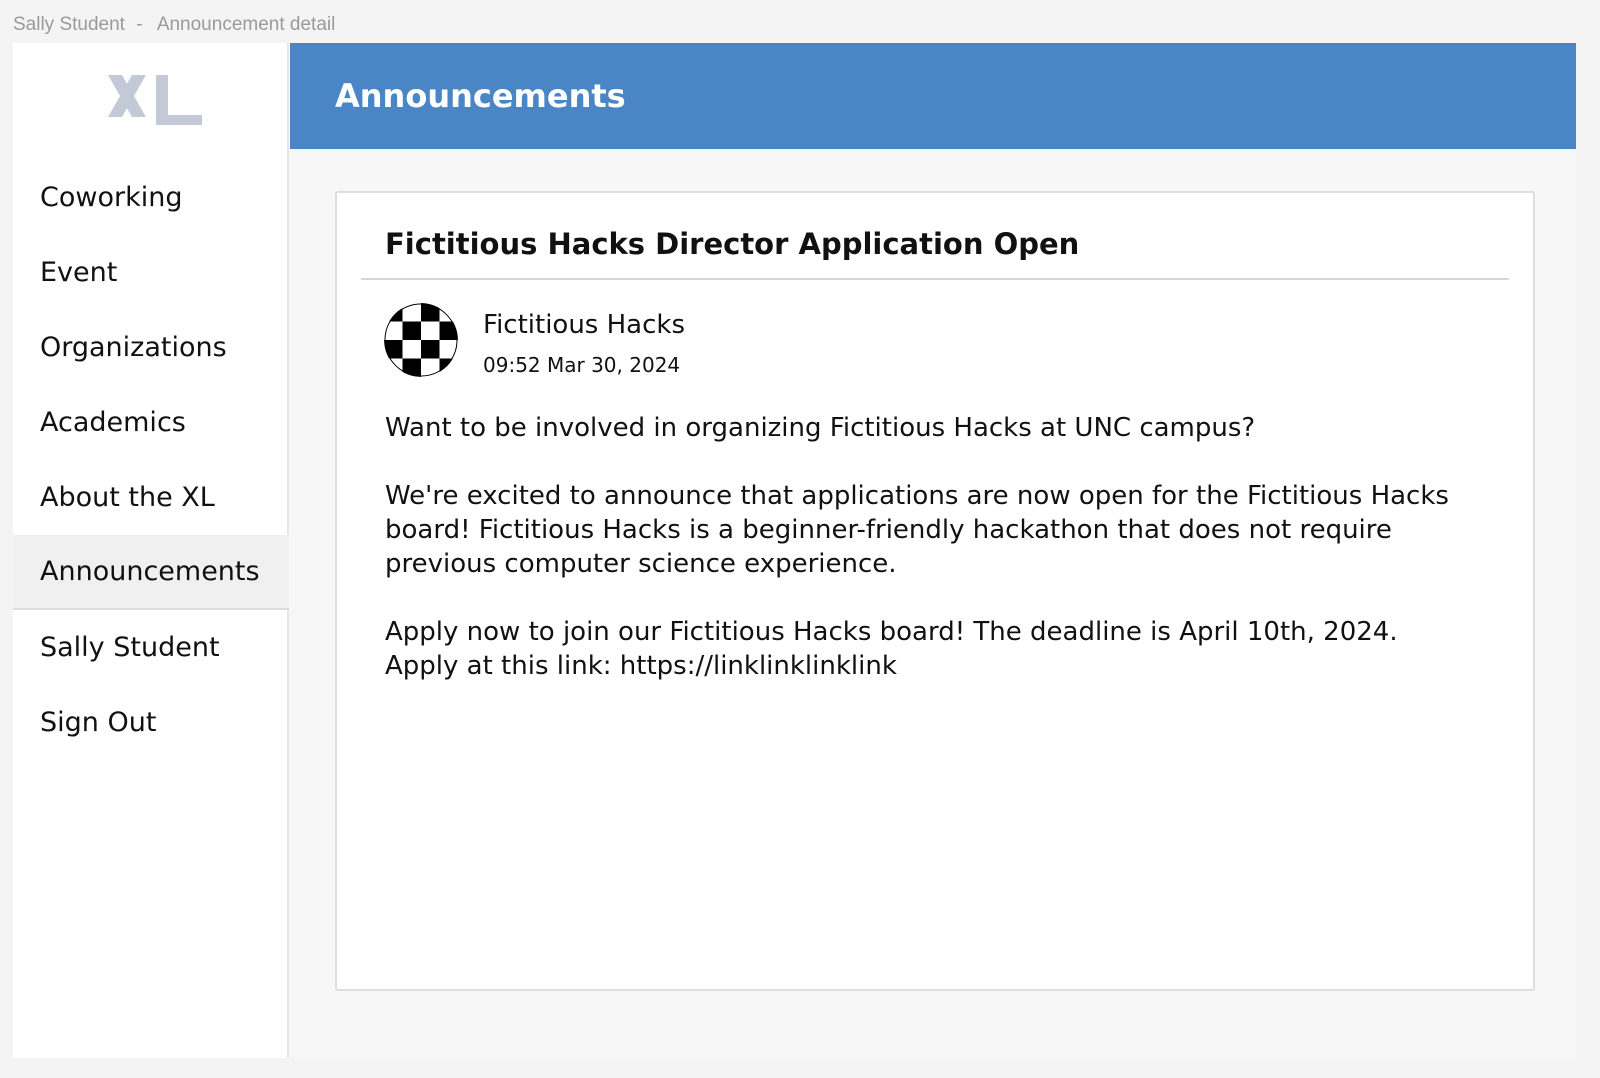 The width and height of the screenshot is (1600, 1078). I want to click on announcement-timestamp: 09:52 Mar 30, 2024, so click(582, 365).